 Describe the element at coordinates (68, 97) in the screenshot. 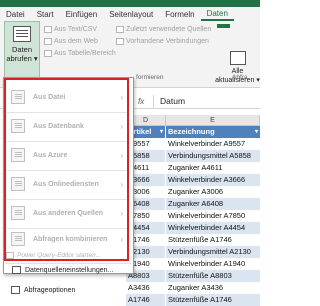

I see `menu-item-from-file: Aus Datei ›` at that location.